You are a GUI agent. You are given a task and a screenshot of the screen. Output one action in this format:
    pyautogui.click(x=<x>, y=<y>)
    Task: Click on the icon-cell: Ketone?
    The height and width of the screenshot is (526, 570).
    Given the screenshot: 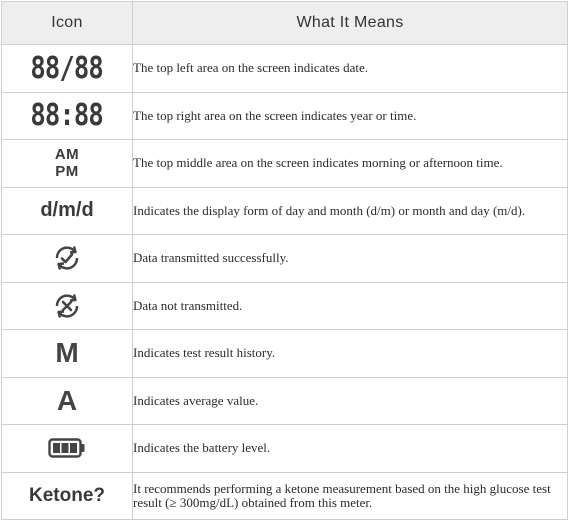 What is the action you would take?
    pyautogui.click(x=67, y=495)
    